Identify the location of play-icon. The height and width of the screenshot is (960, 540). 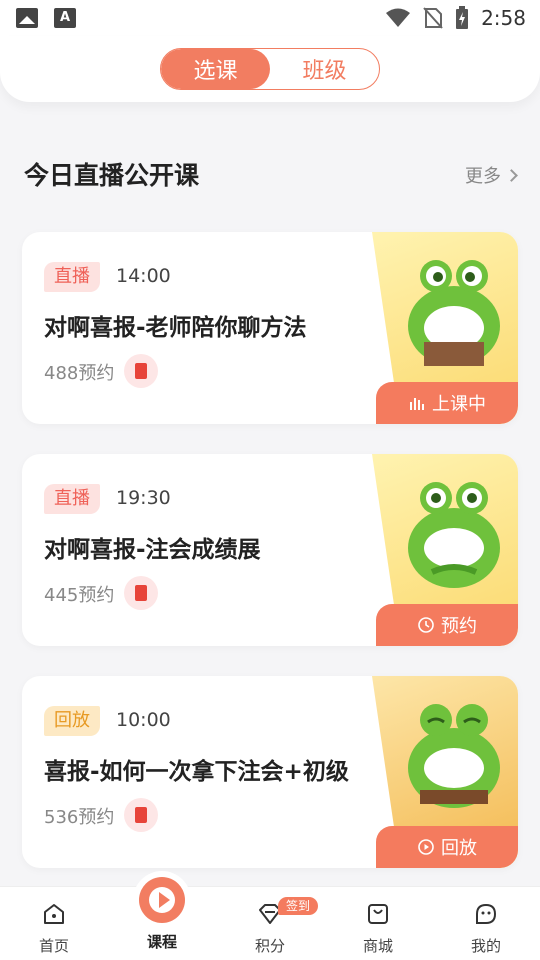
(426, 847).